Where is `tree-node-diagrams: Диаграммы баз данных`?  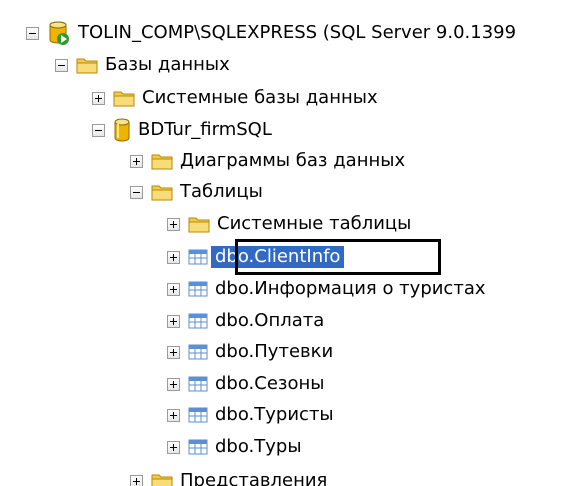 tree-node-diagrams: Диаграммы баз данных is located at coordinates (267, 161).